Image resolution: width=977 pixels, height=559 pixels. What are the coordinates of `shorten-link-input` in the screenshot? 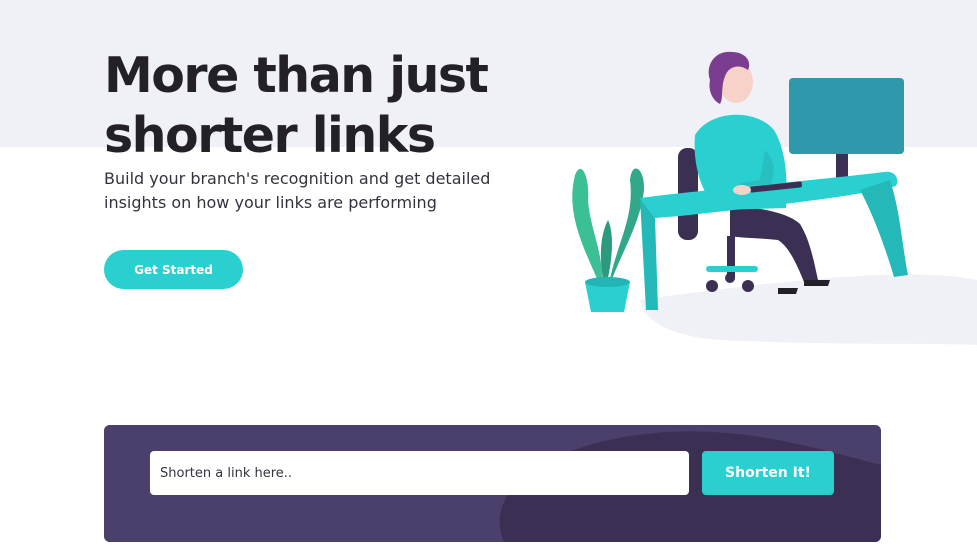 It's located at (419, 473).